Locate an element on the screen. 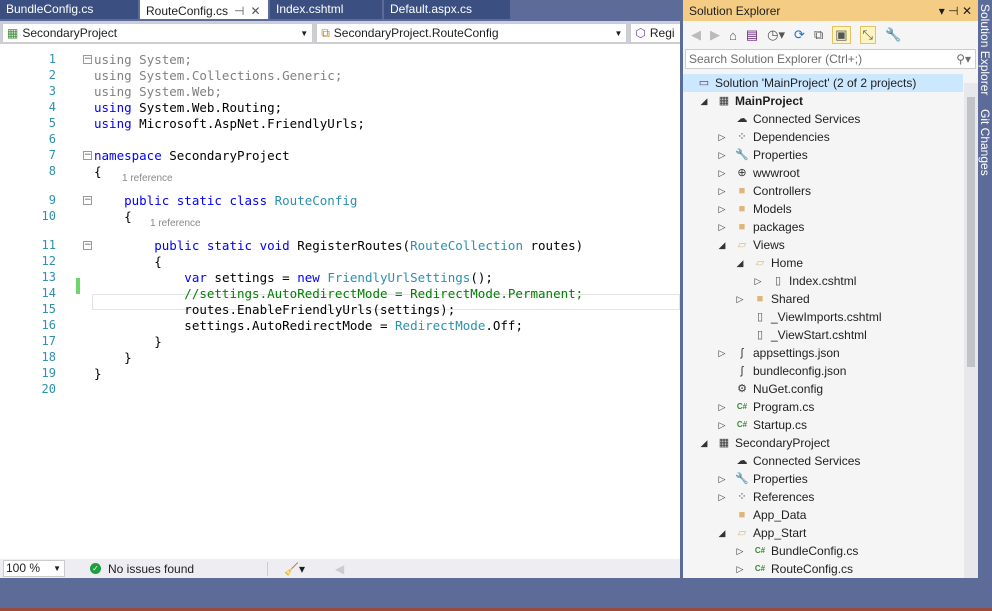  search-icon: ⚲▾ is located at coordinates (963, 59).